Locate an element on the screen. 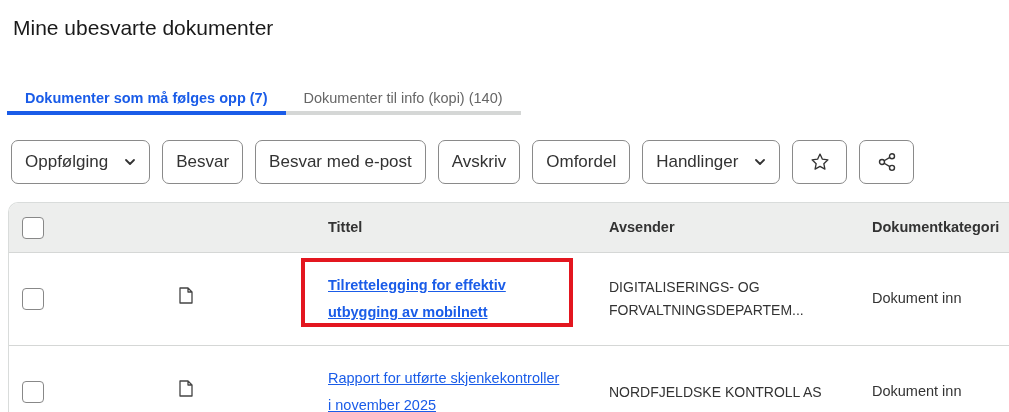 The height and width of the screenshot is (412, 1009). tab: Dokumenter til info (kopi) (140) is located at coordinates (403, 100).